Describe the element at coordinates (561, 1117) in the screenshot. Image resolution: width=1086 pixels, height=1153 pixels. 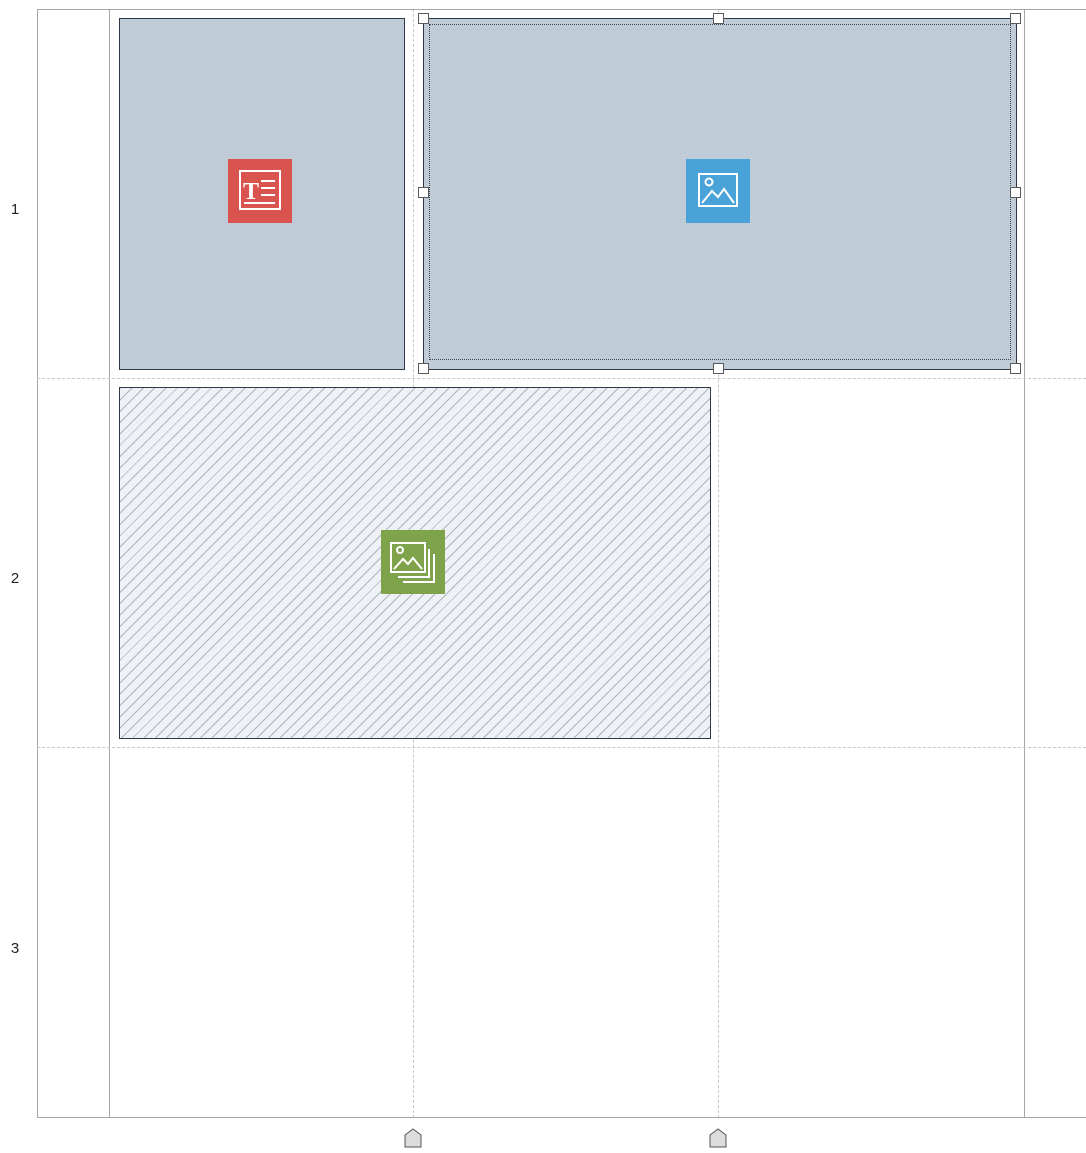
I see `grid-bottom-border` at that location.